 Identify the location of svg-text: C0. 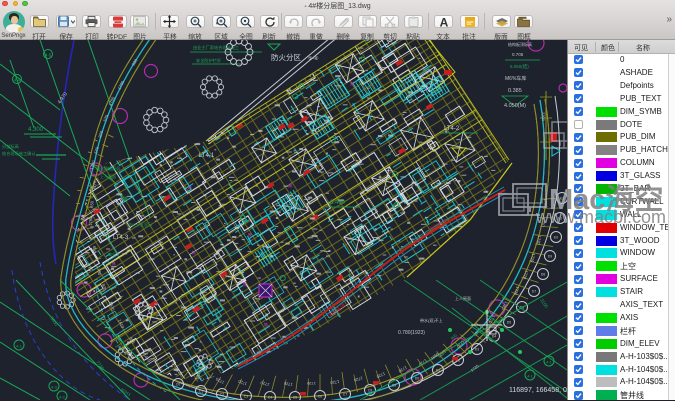
(178, 385).